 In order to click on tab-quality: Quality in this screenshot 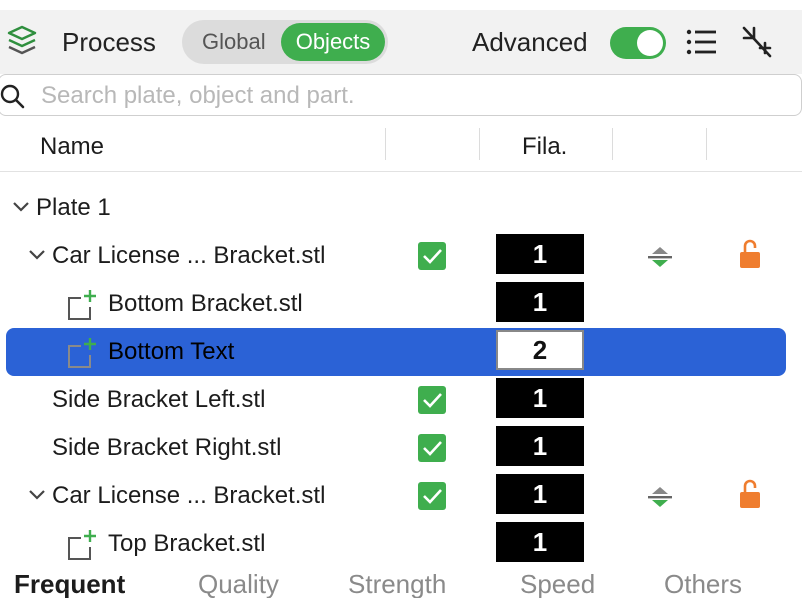, I will do `click(238, 583)`.